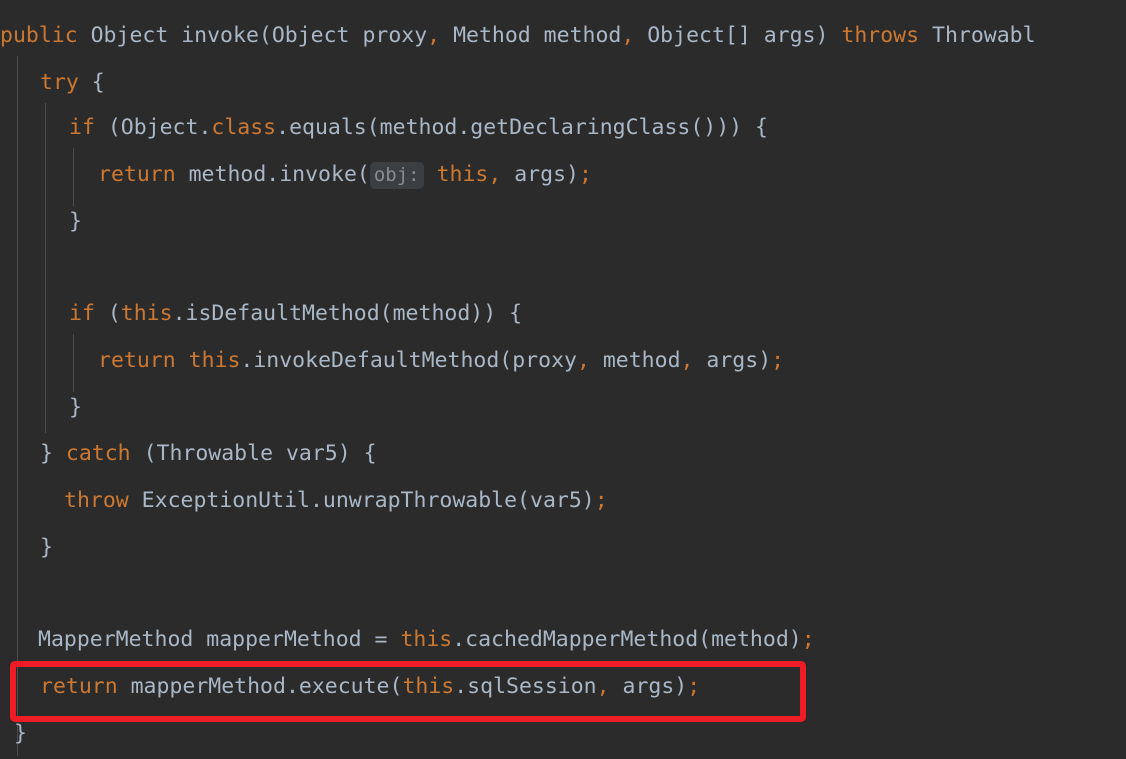  I want to click on code-token-id, so click(182, 360).